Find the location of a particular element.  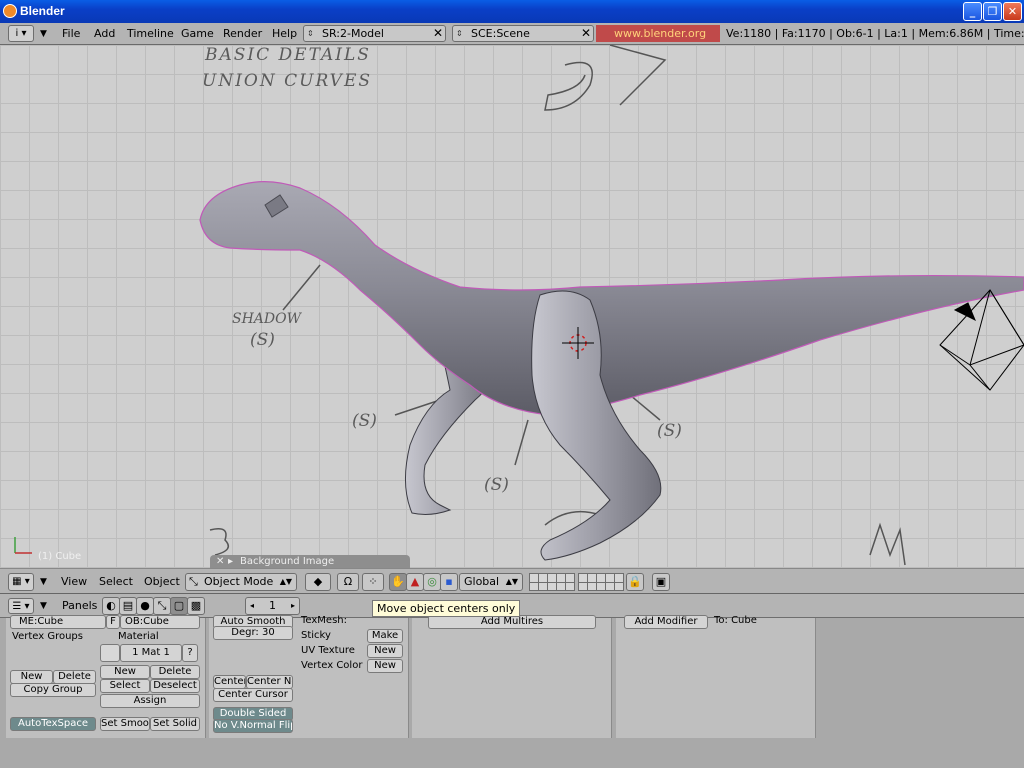

screen-name: SR:2-Model is located at coordinates (353, 33).